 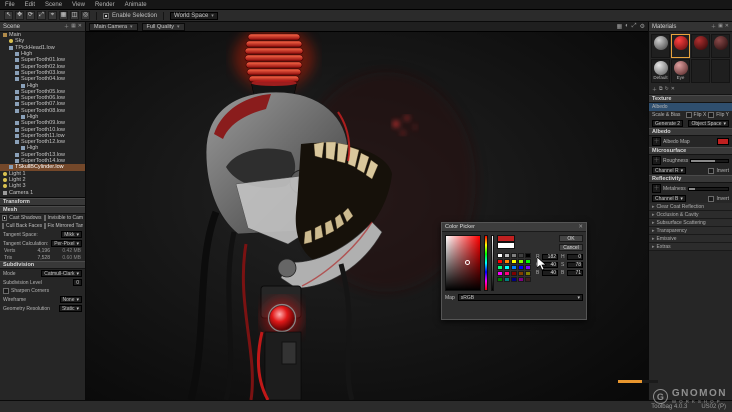 I want to click on mirror-icon: ◫, so click(x=74, y=15).